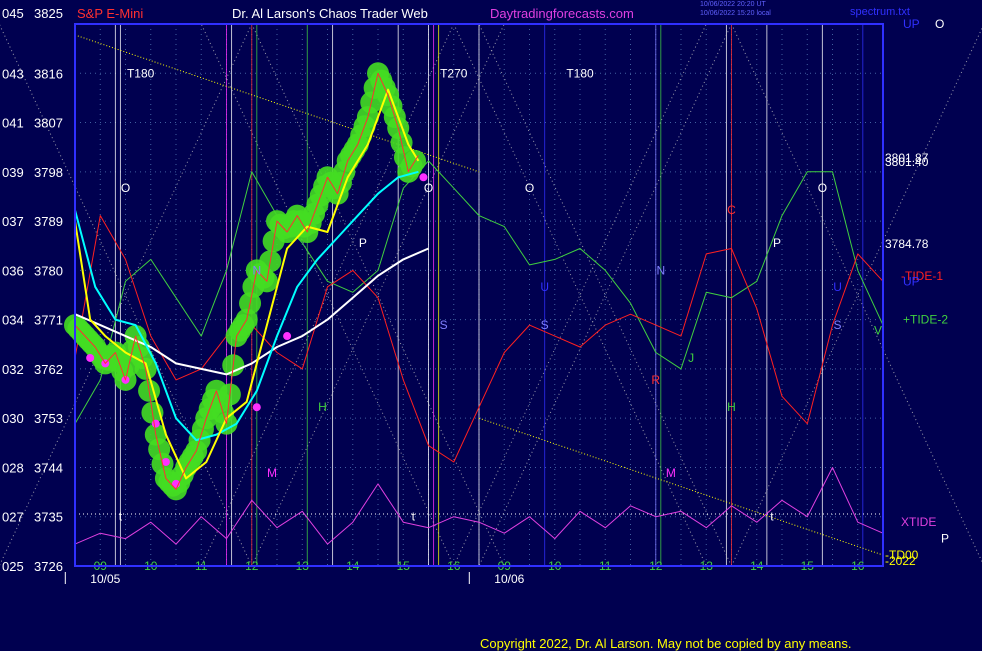 The image size is (982, 651). I want to click on y-axis-price-label: 3798, so click(48, 172).